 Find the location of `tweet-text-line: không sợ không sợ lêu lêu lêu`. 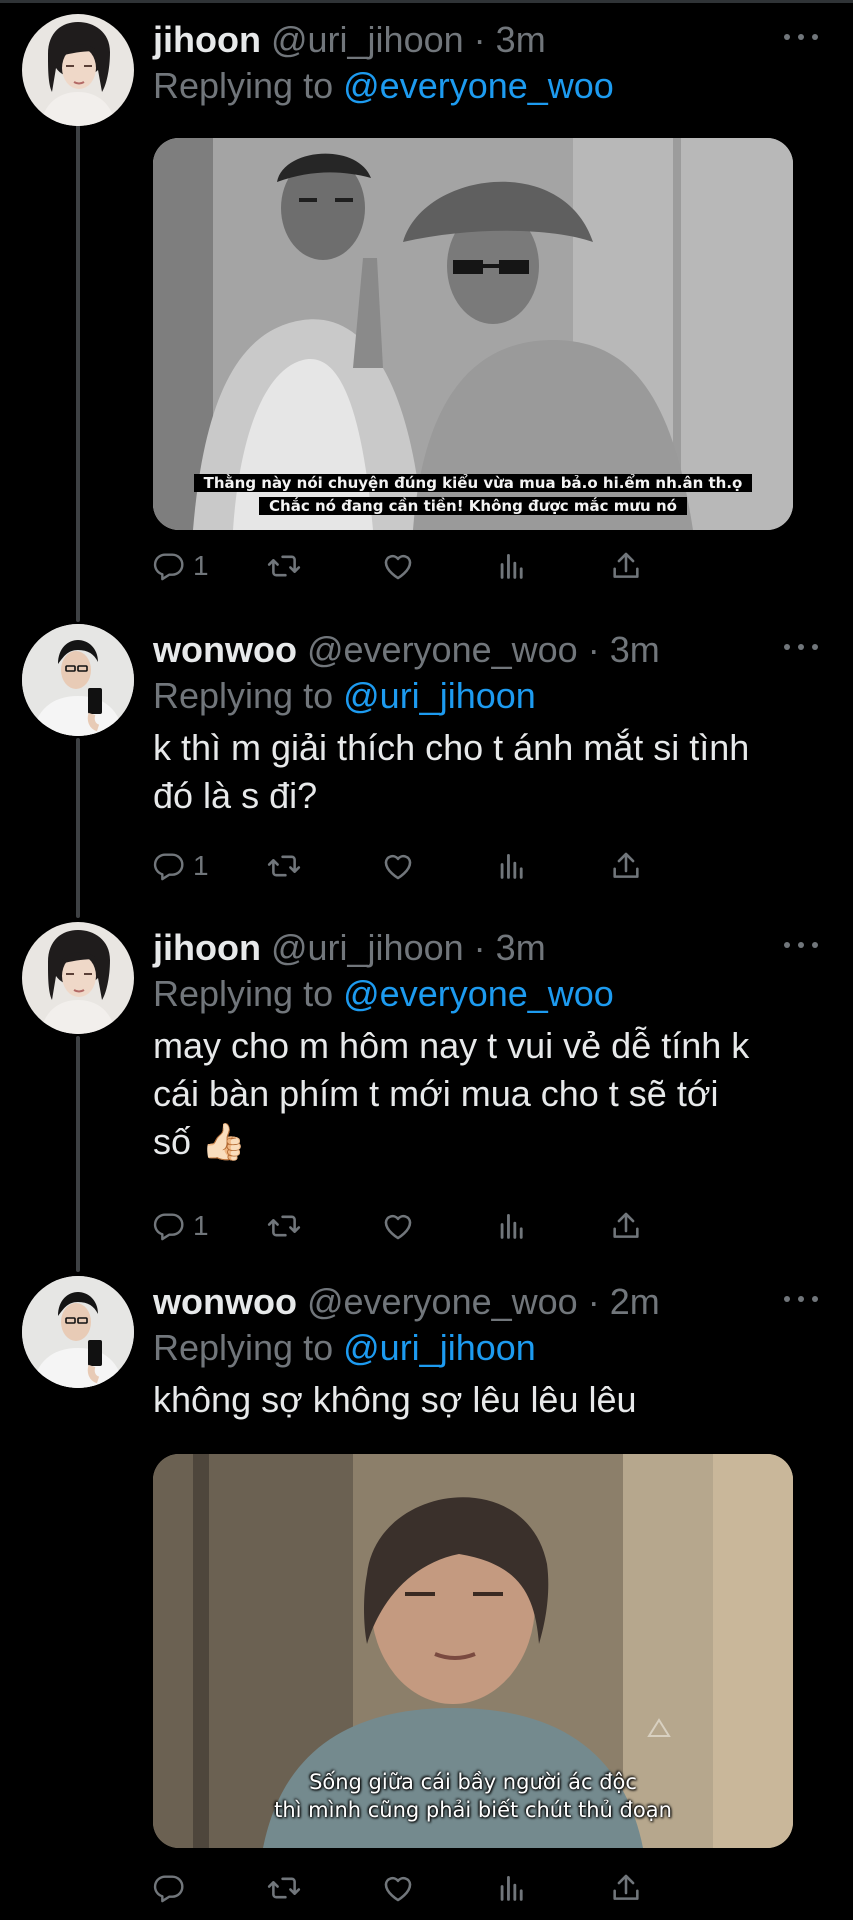

tweet-text-line: không sợ không sợ lêu lêu lêu is located at coordinates (395, 1399).